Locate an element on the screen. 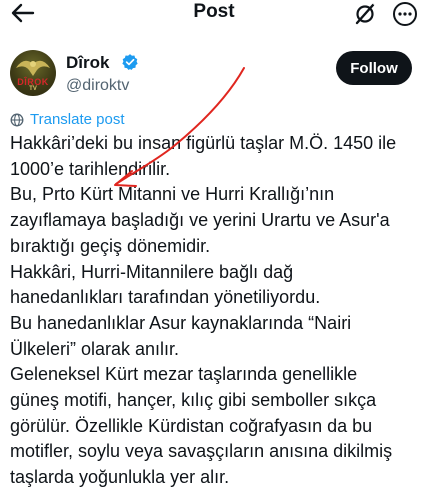 The height and width of the screenshot is (500, 428). grok-icon is located at coordinates (365, 13).